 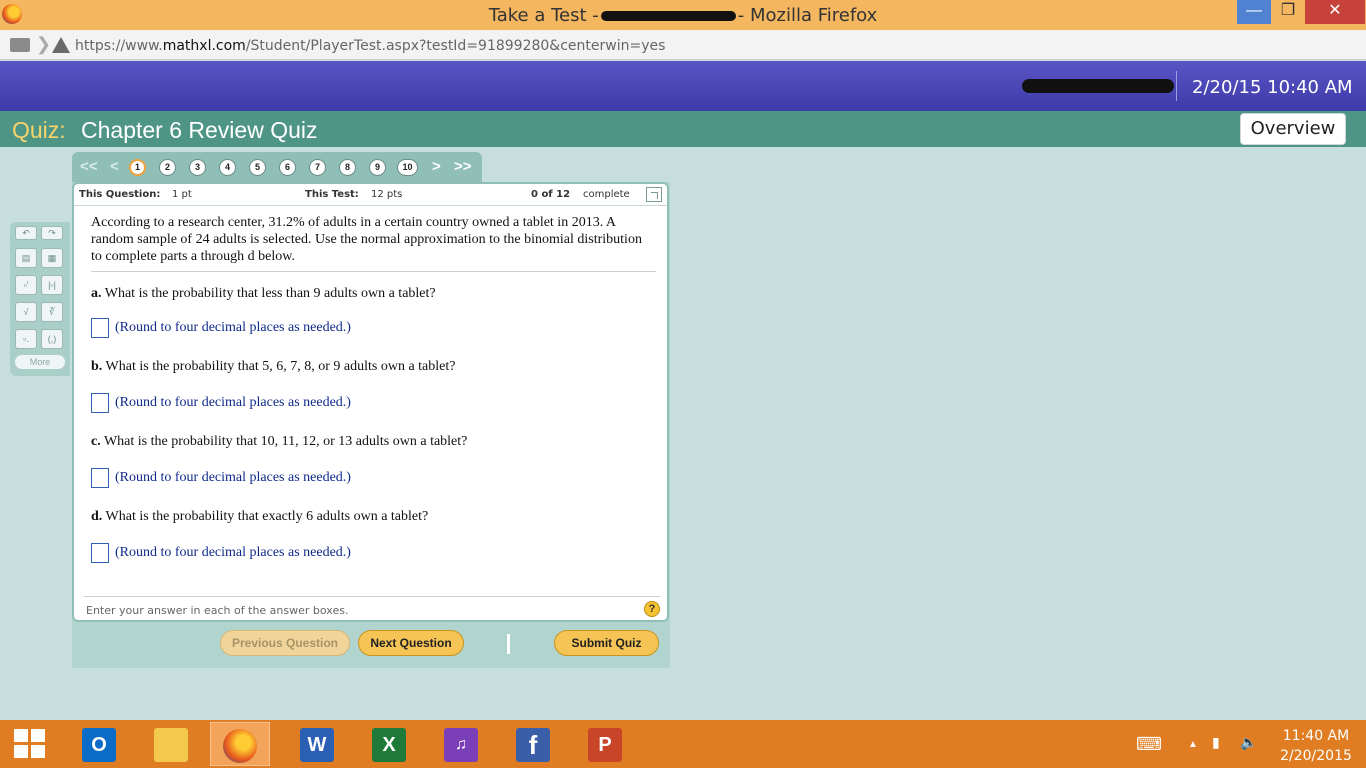 I want to click on more-tools-button: More, so click(x=40, y=362).